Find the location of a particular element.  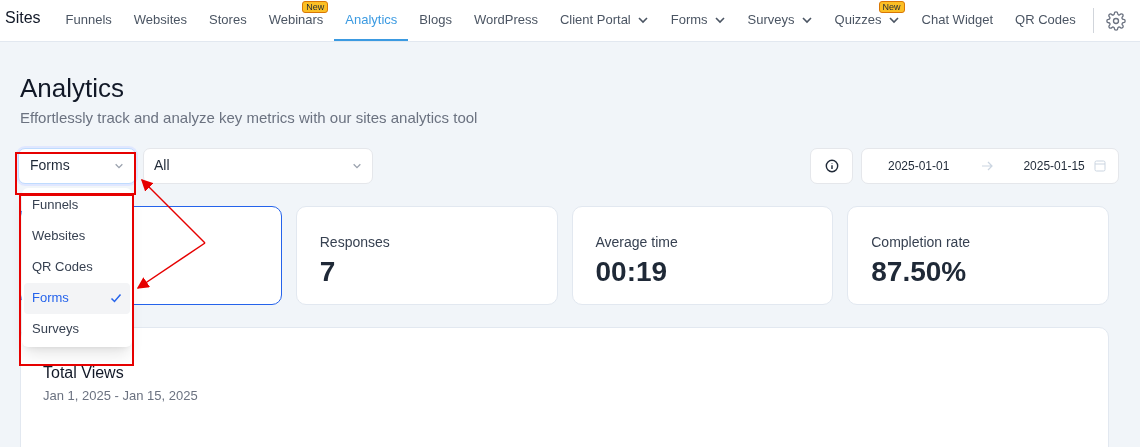

nav-tab: WordPress is located at coordinates (505, 20).